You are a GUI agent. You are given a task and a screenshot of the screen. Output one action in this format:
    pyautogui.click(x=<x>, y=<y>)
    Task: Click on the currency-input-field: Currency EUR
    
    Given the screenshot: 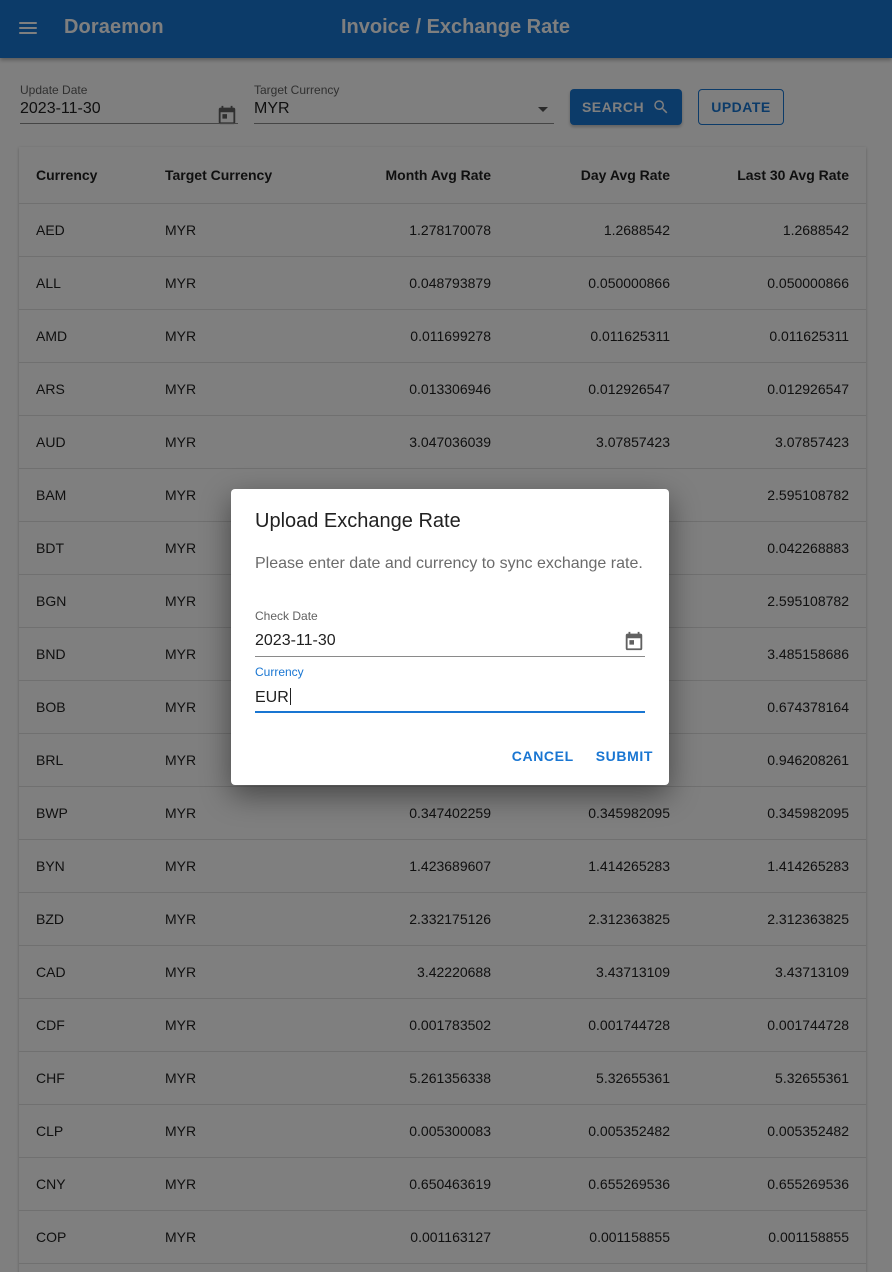 What is the action you would take?
    pyautogui.click(x=450, y=689)
    